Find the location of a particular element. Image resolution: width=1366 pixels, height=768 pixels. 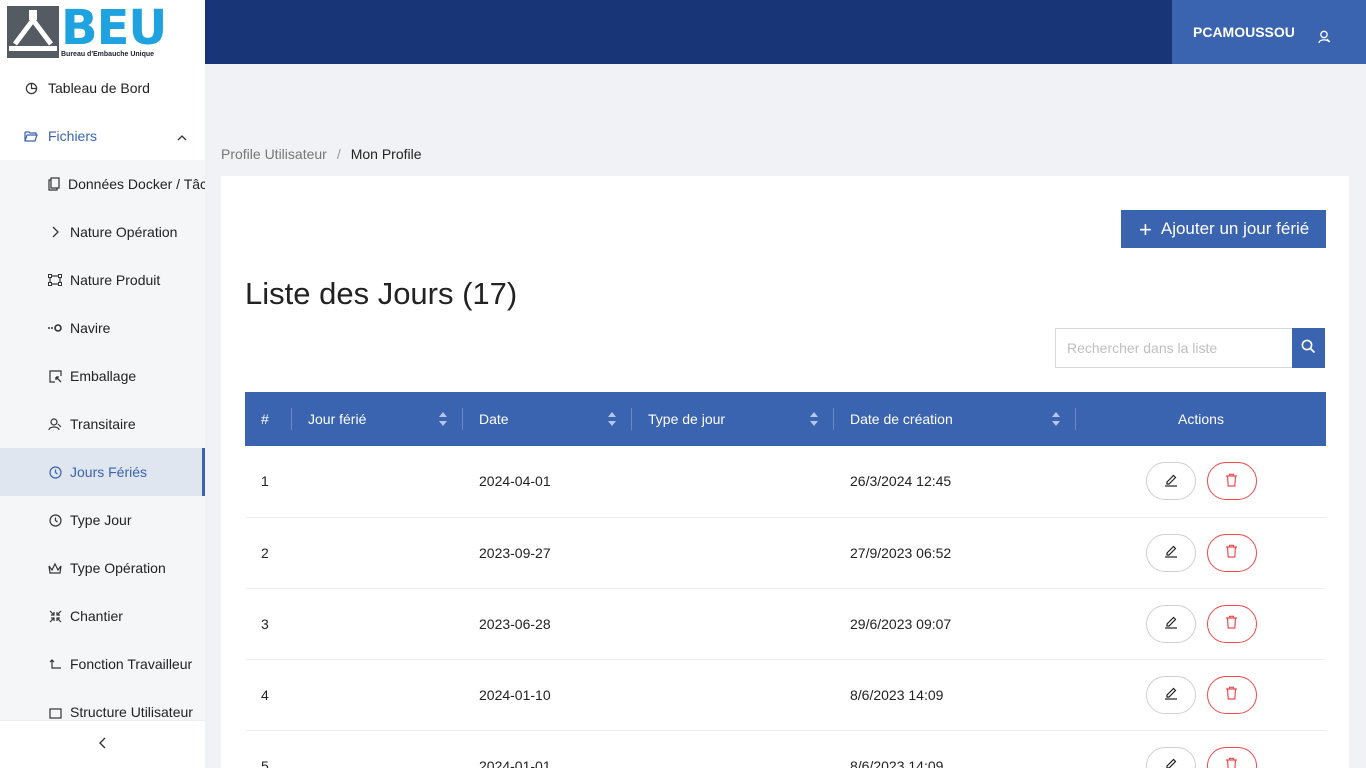

sidebar-item-label: Transitaire is located at coordinates (103, 424).